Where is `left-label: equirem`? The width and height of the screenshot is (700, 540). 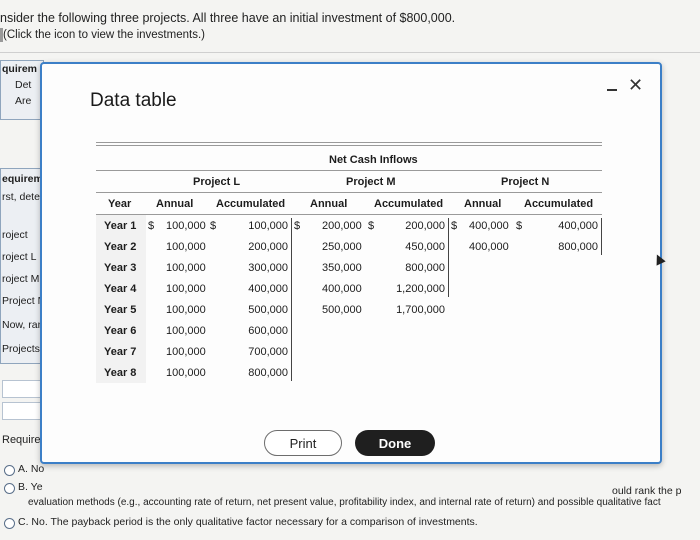
left-label: equirem is located at coordinates (22, 179).